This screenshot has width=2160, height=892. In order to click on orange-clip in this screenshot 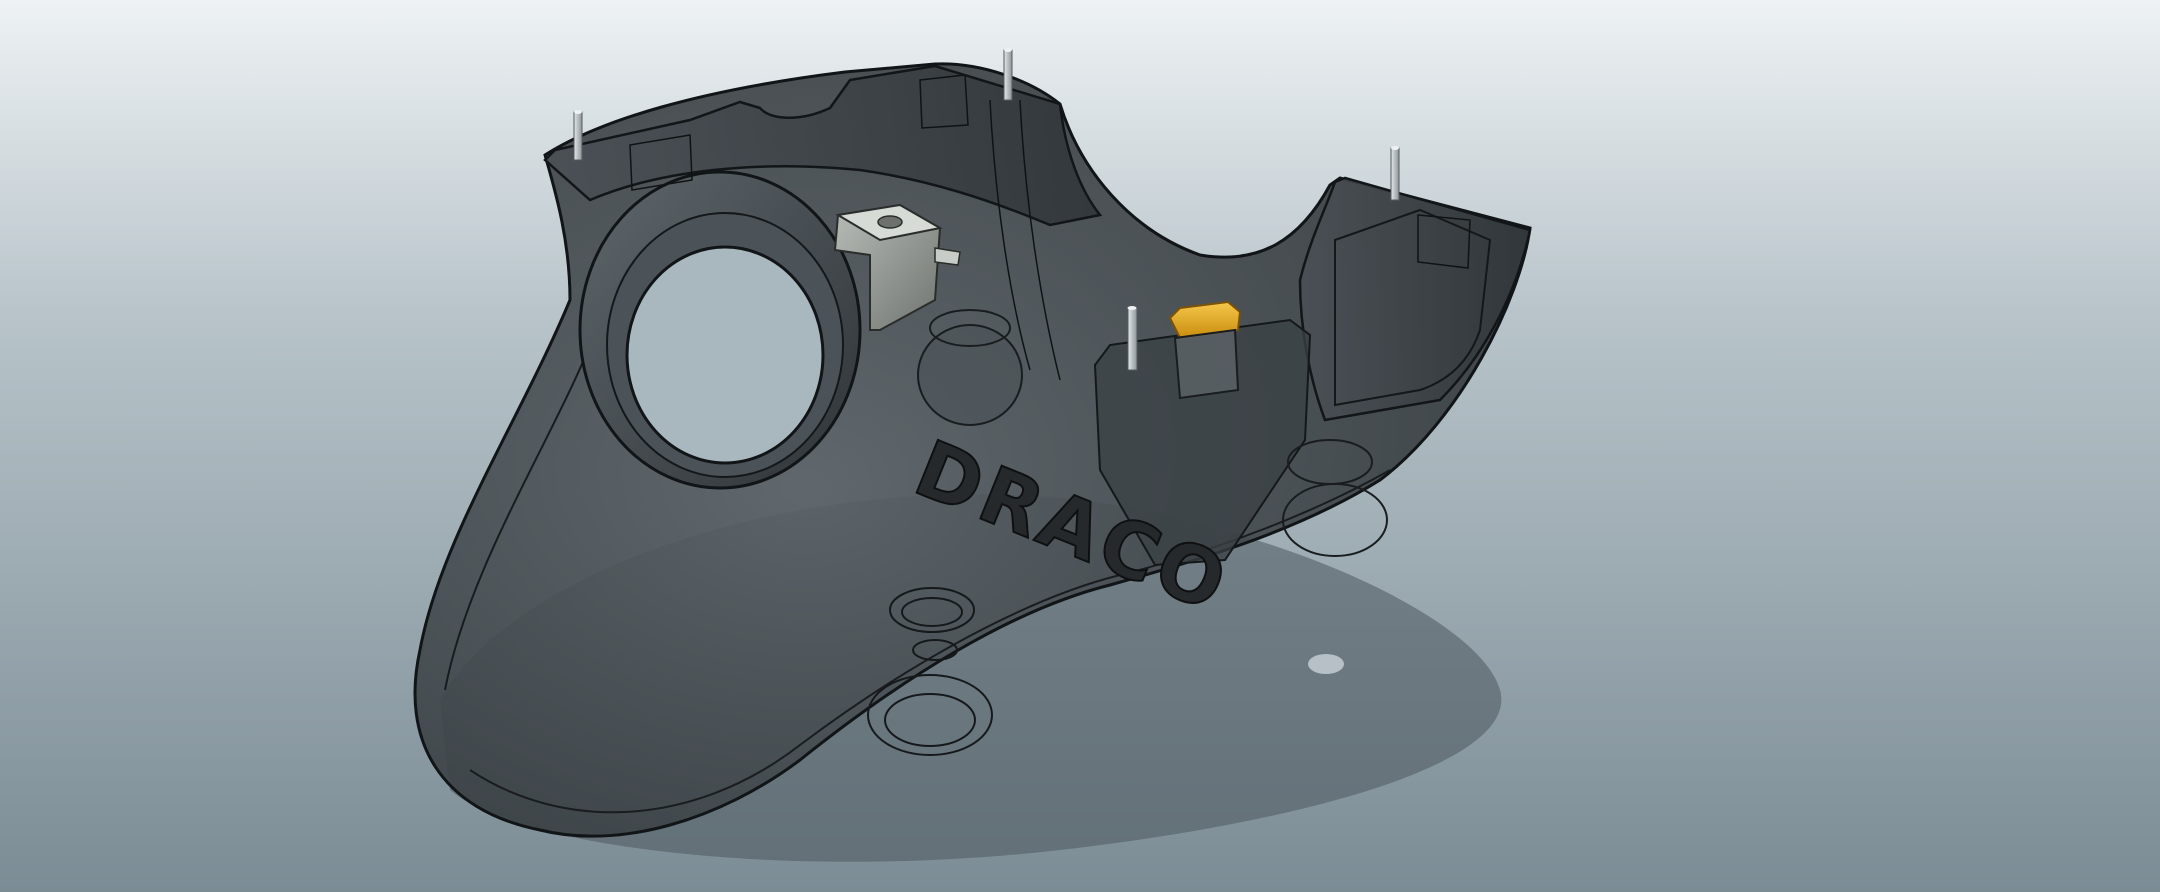, I will do `click(1205, 350)`.